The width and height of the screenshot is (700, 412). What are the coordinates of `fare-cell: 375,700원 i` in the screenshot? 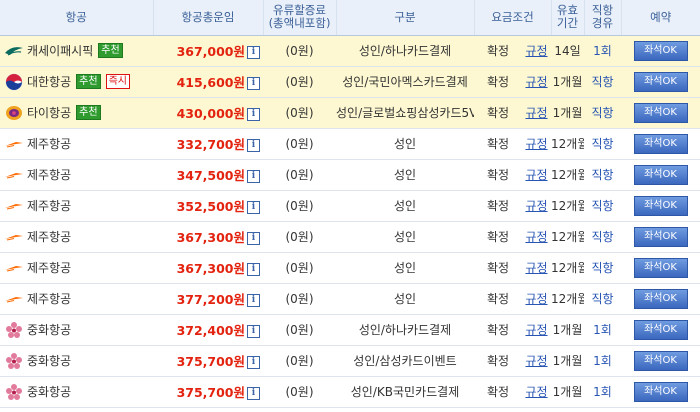 It's located at (208, 392).